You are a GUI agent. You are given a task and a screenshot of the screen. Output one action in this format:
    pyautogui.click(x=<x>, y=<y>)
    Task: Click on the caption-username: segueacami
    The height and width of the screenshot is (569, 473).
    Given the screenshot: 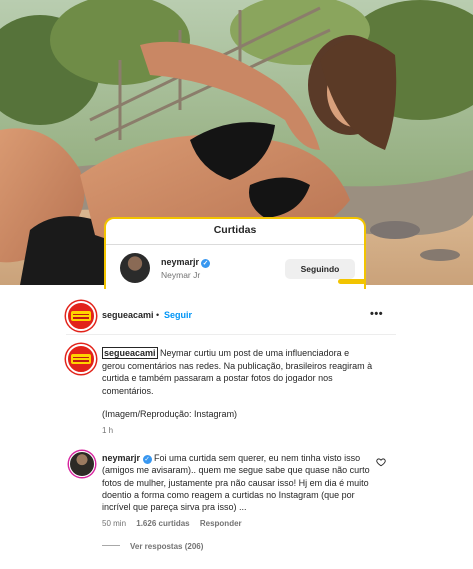 What is the action you would take?
    pyautogui.click(x=130, y=353)
    